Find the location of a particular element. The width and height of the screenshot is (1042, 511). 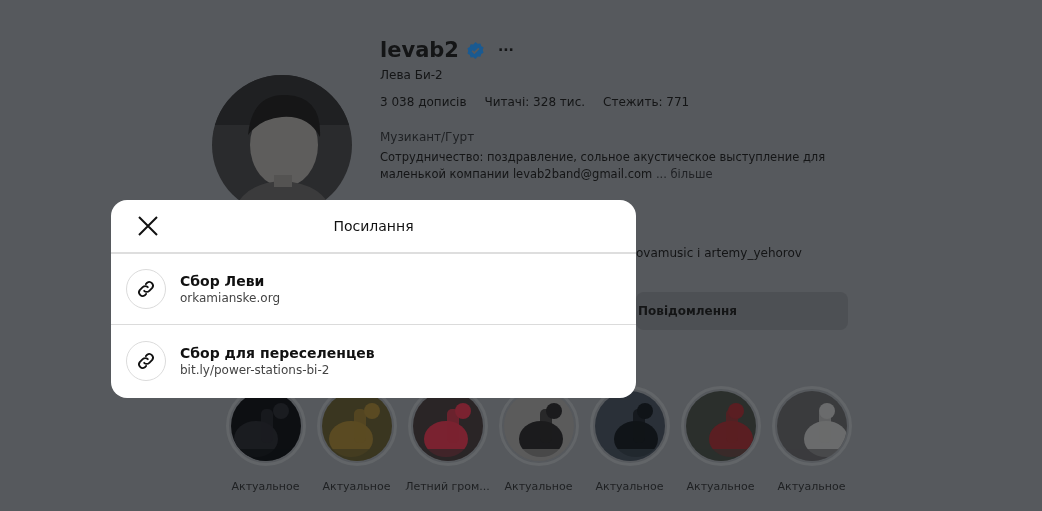

profile-stat: Читачі: 328 тис. is located at coordinates (535, 102).